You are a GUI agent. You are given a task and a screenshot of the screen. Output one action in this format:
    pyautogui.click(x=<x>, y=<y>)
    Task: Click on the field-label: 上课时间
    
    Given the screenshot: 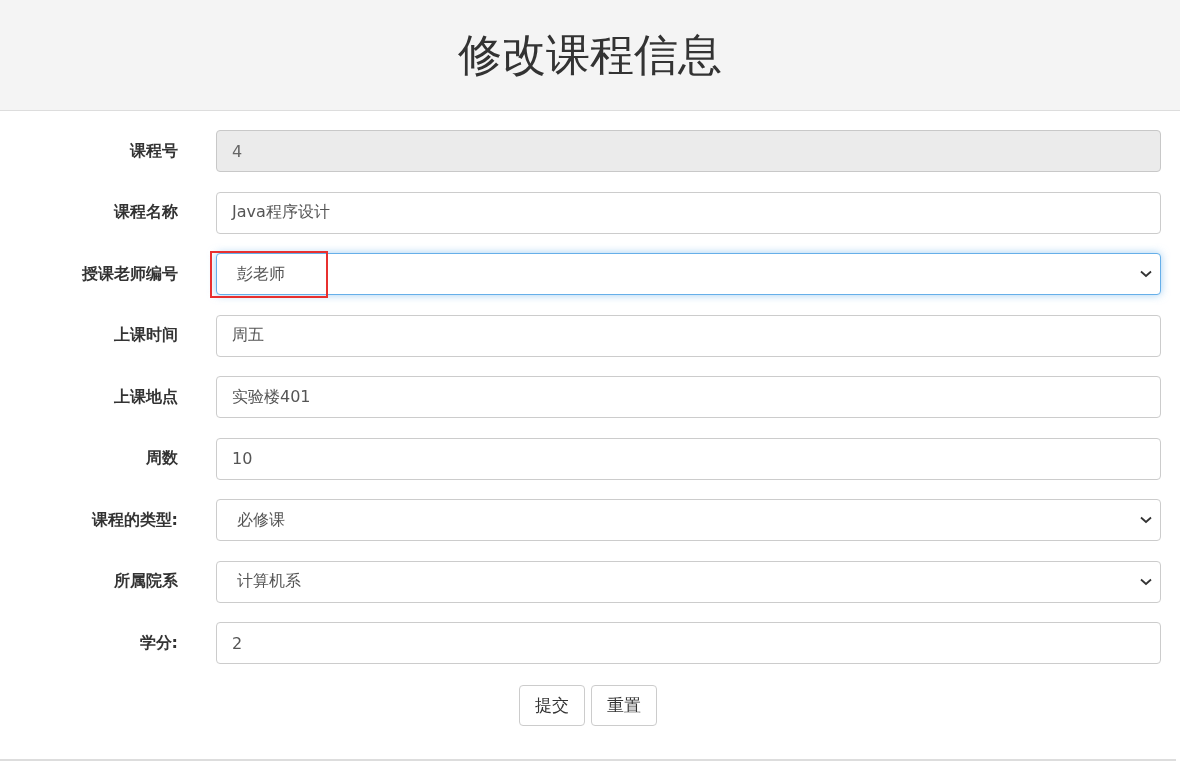 What is the action you would take?
    pyautogui.click(x=145, y=335)
    